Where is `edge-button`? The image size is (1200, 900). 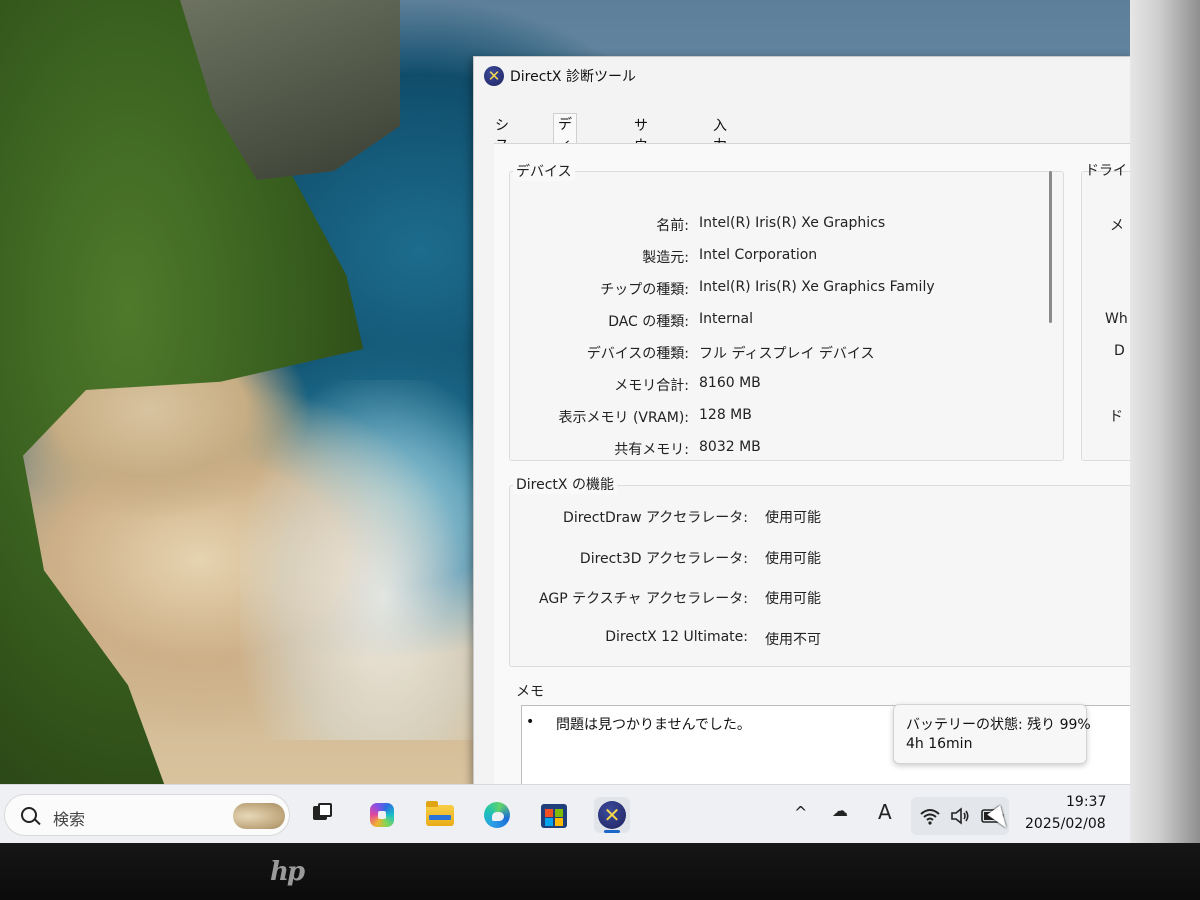 edge-button is located at coordinates (497, 815).